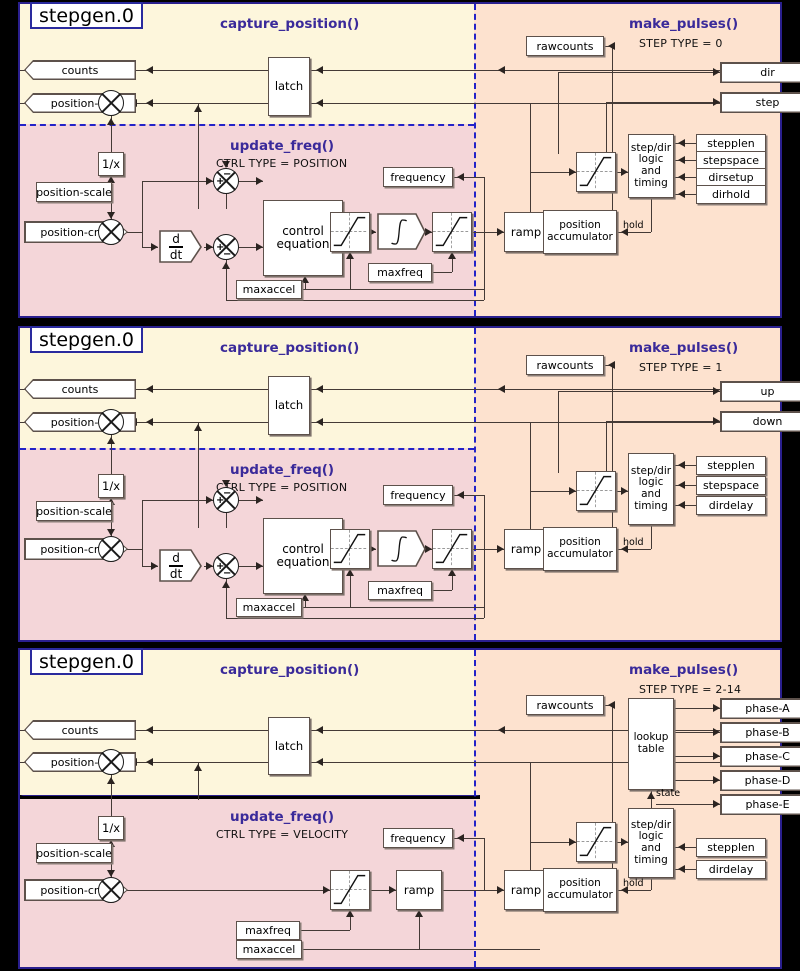 The width and height of the screenshot is (800, 971). Describe the element at coordinates (473, 891) in the screenshot. I see `wire-ramp-out` at that location.